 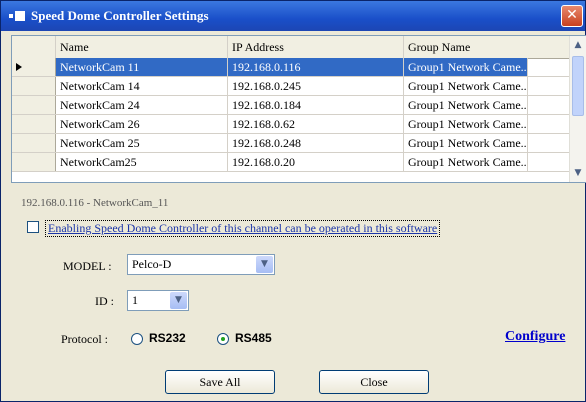 What do you see at coordinates (104, 301) in the screenshot?
I see `id-label: ID :` at bounding box center [104, 301].